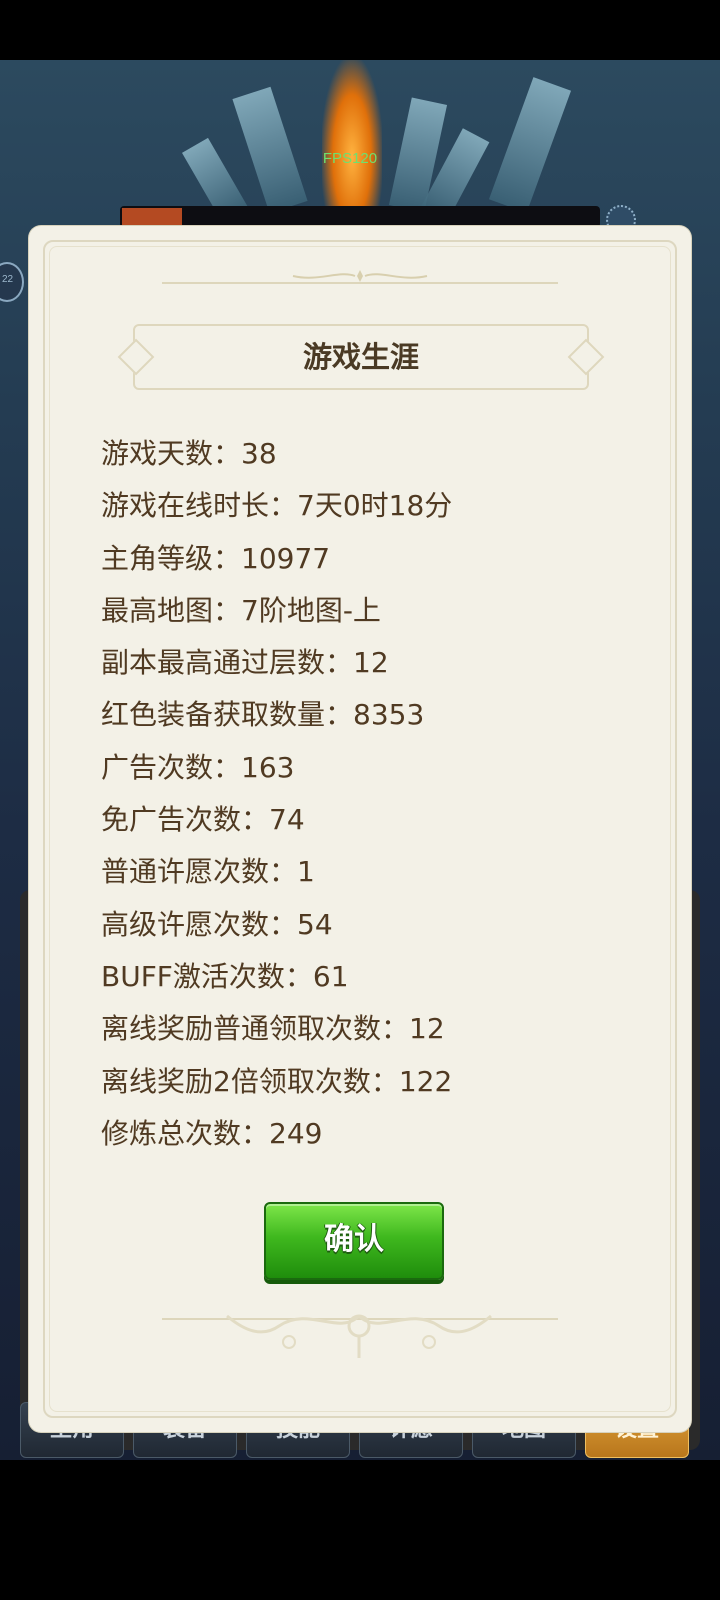 The height and width of the screenshot is (1600, 720). I want to click on stat-dungeon-floor: 副本最高通过层数：12, so click(245, 663).